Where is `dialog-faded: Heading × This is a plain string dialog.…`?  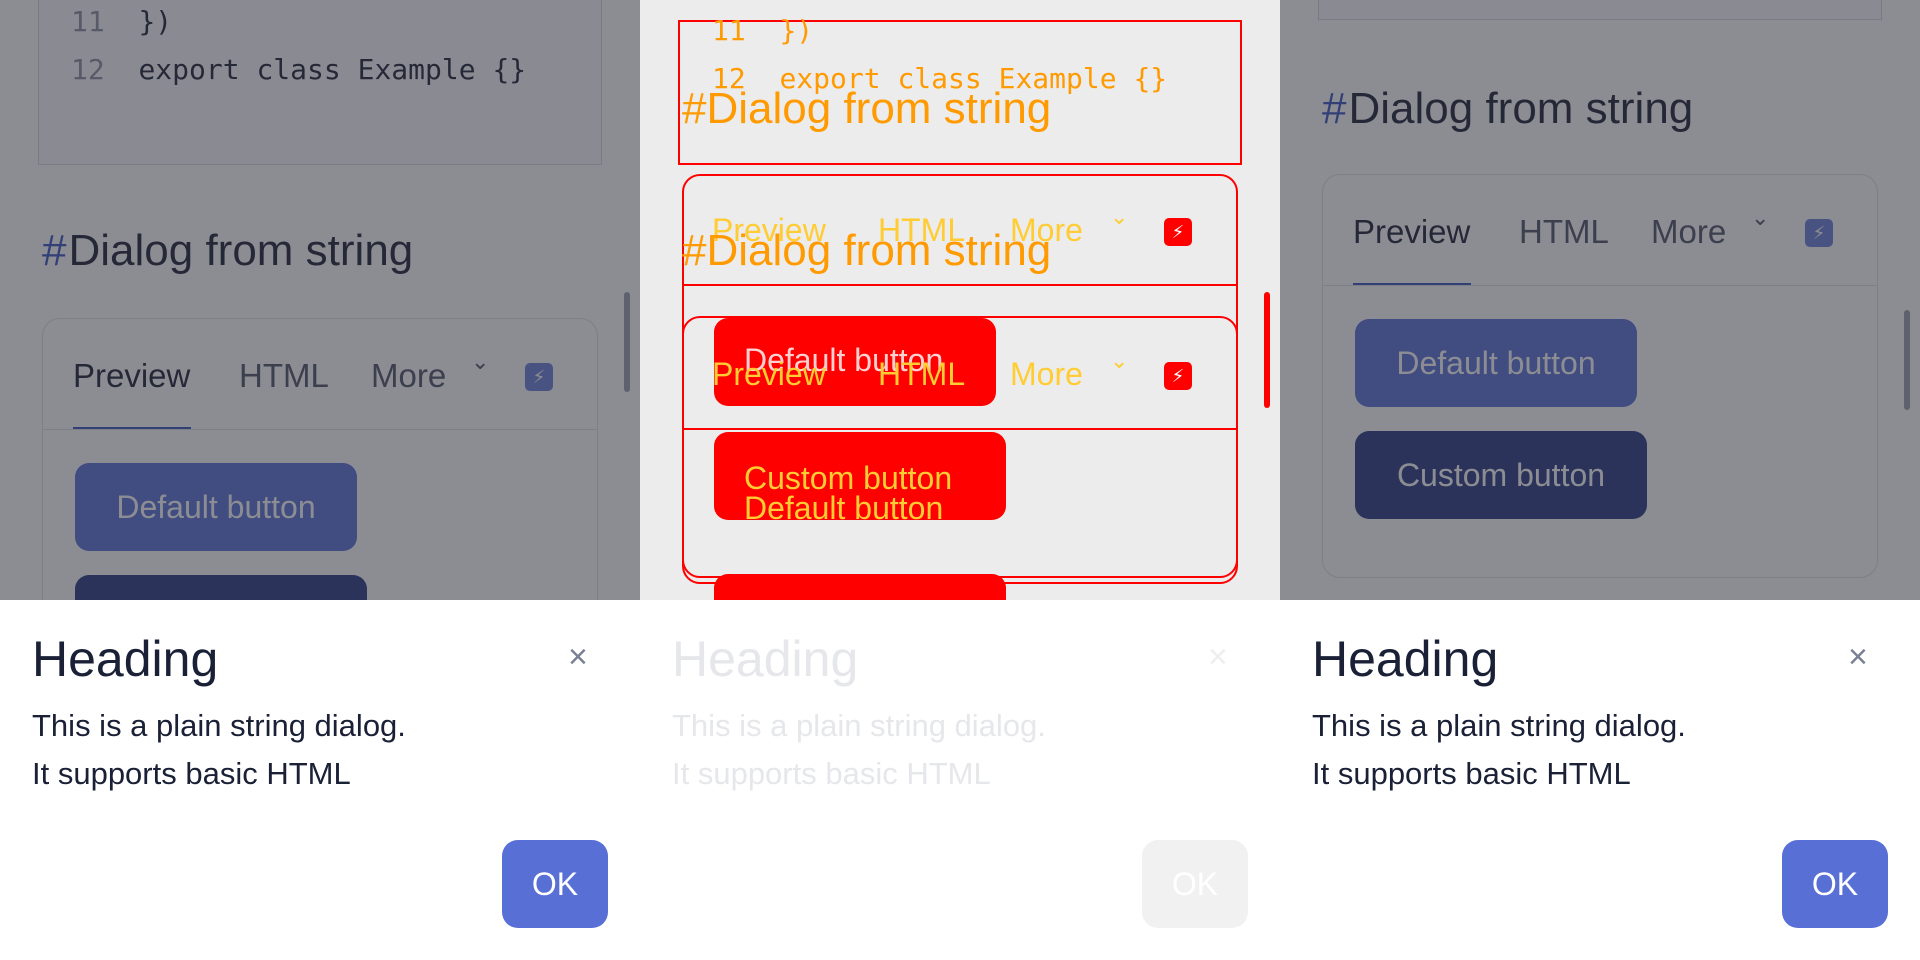 dialog-faded: Heading × This is a plain string dialog.… is located at coordinates (960, 780).